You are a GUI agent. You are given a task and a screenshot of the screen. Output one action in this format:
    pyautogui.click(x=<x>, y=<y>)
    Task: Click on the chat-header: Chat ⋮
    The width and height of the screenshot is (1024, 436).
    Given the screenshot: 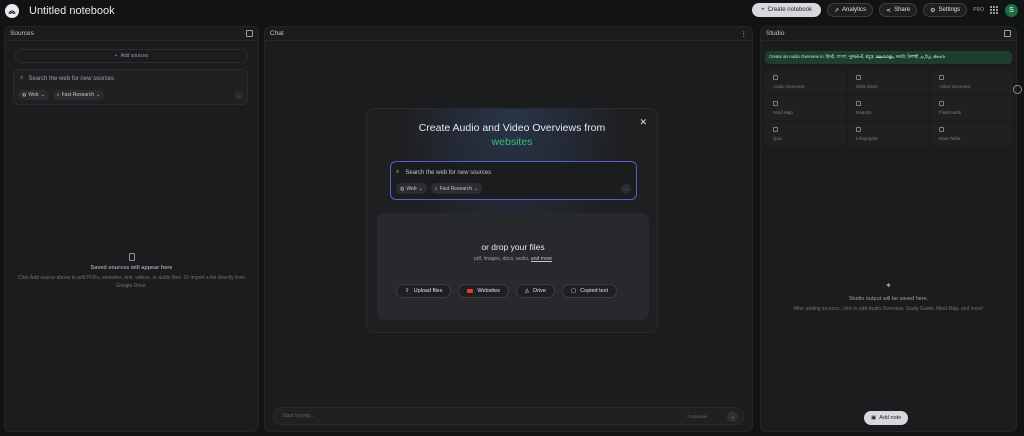 What is the action you would take?
    pyautogui.click(x=508, y=34)
    